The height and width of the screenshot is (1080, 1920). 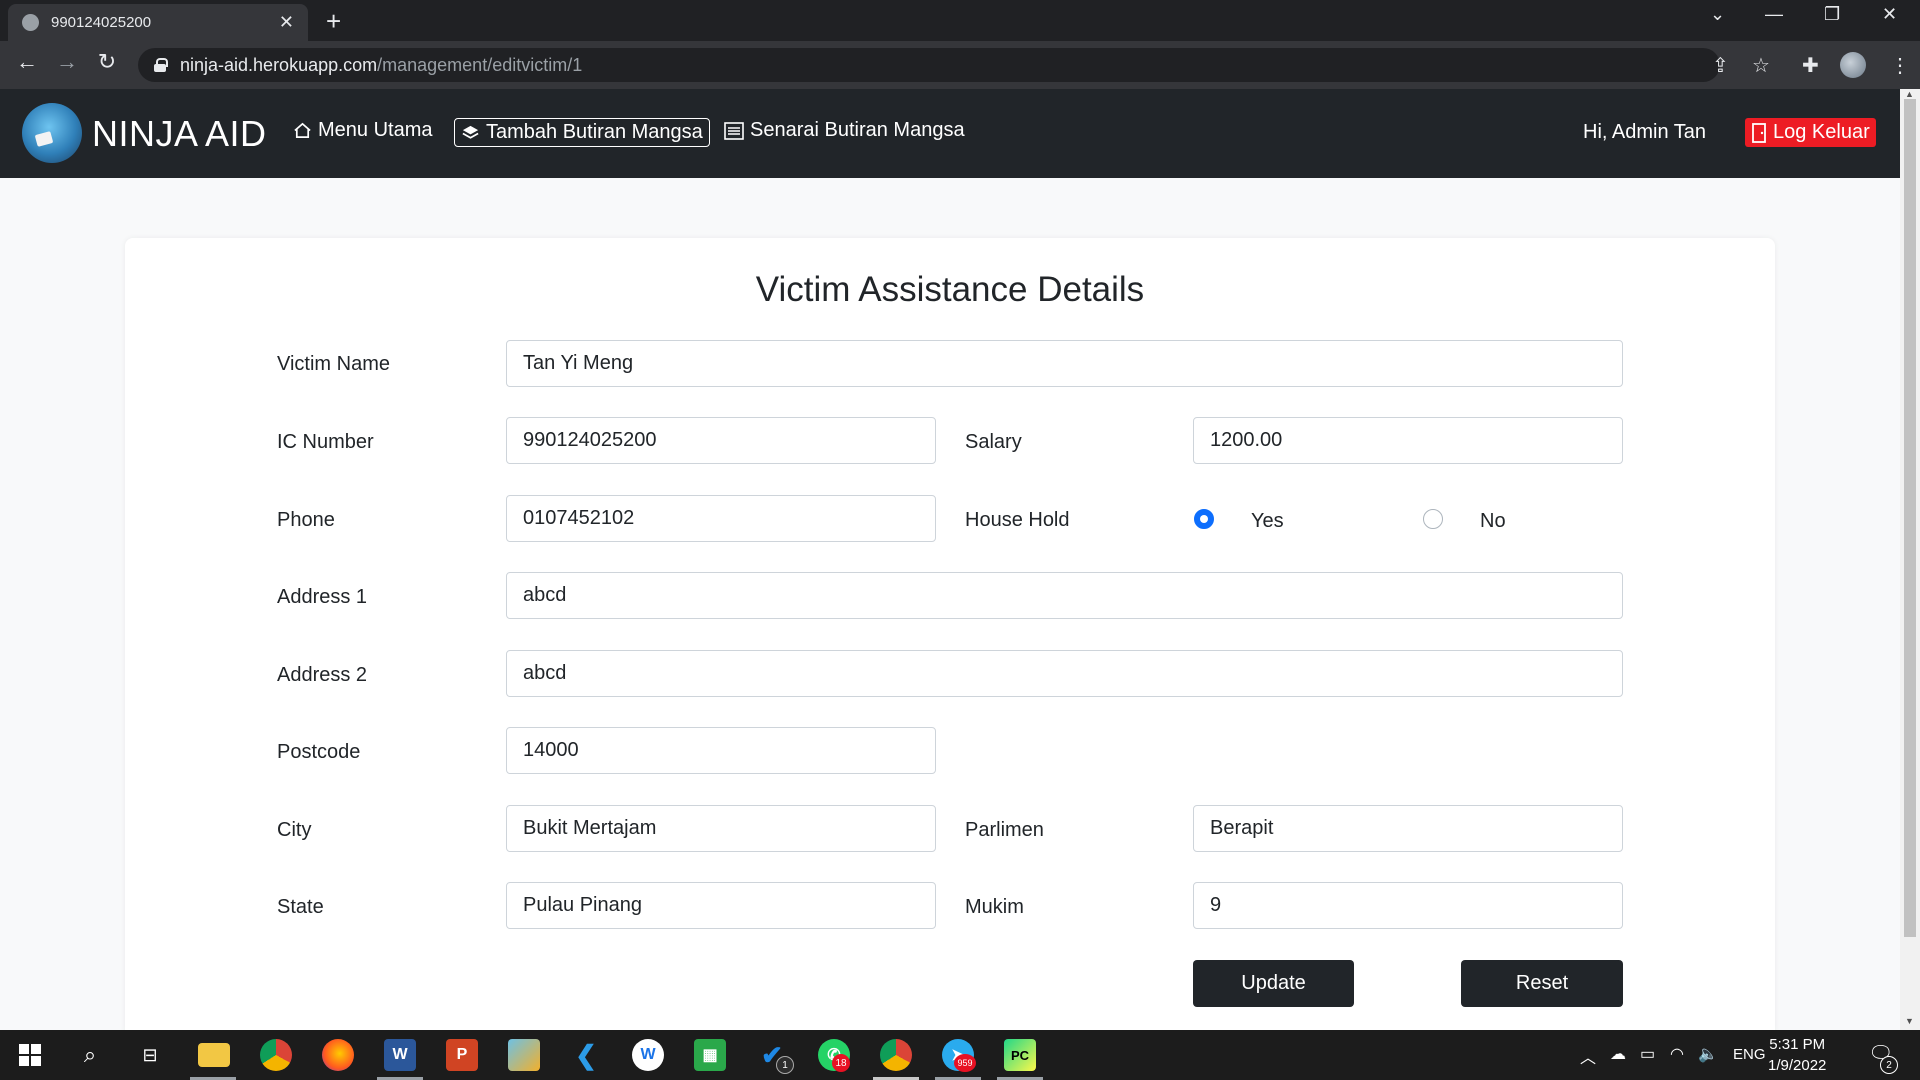 I want to click on notification-count: 2, so click(x=1889, y=1065).